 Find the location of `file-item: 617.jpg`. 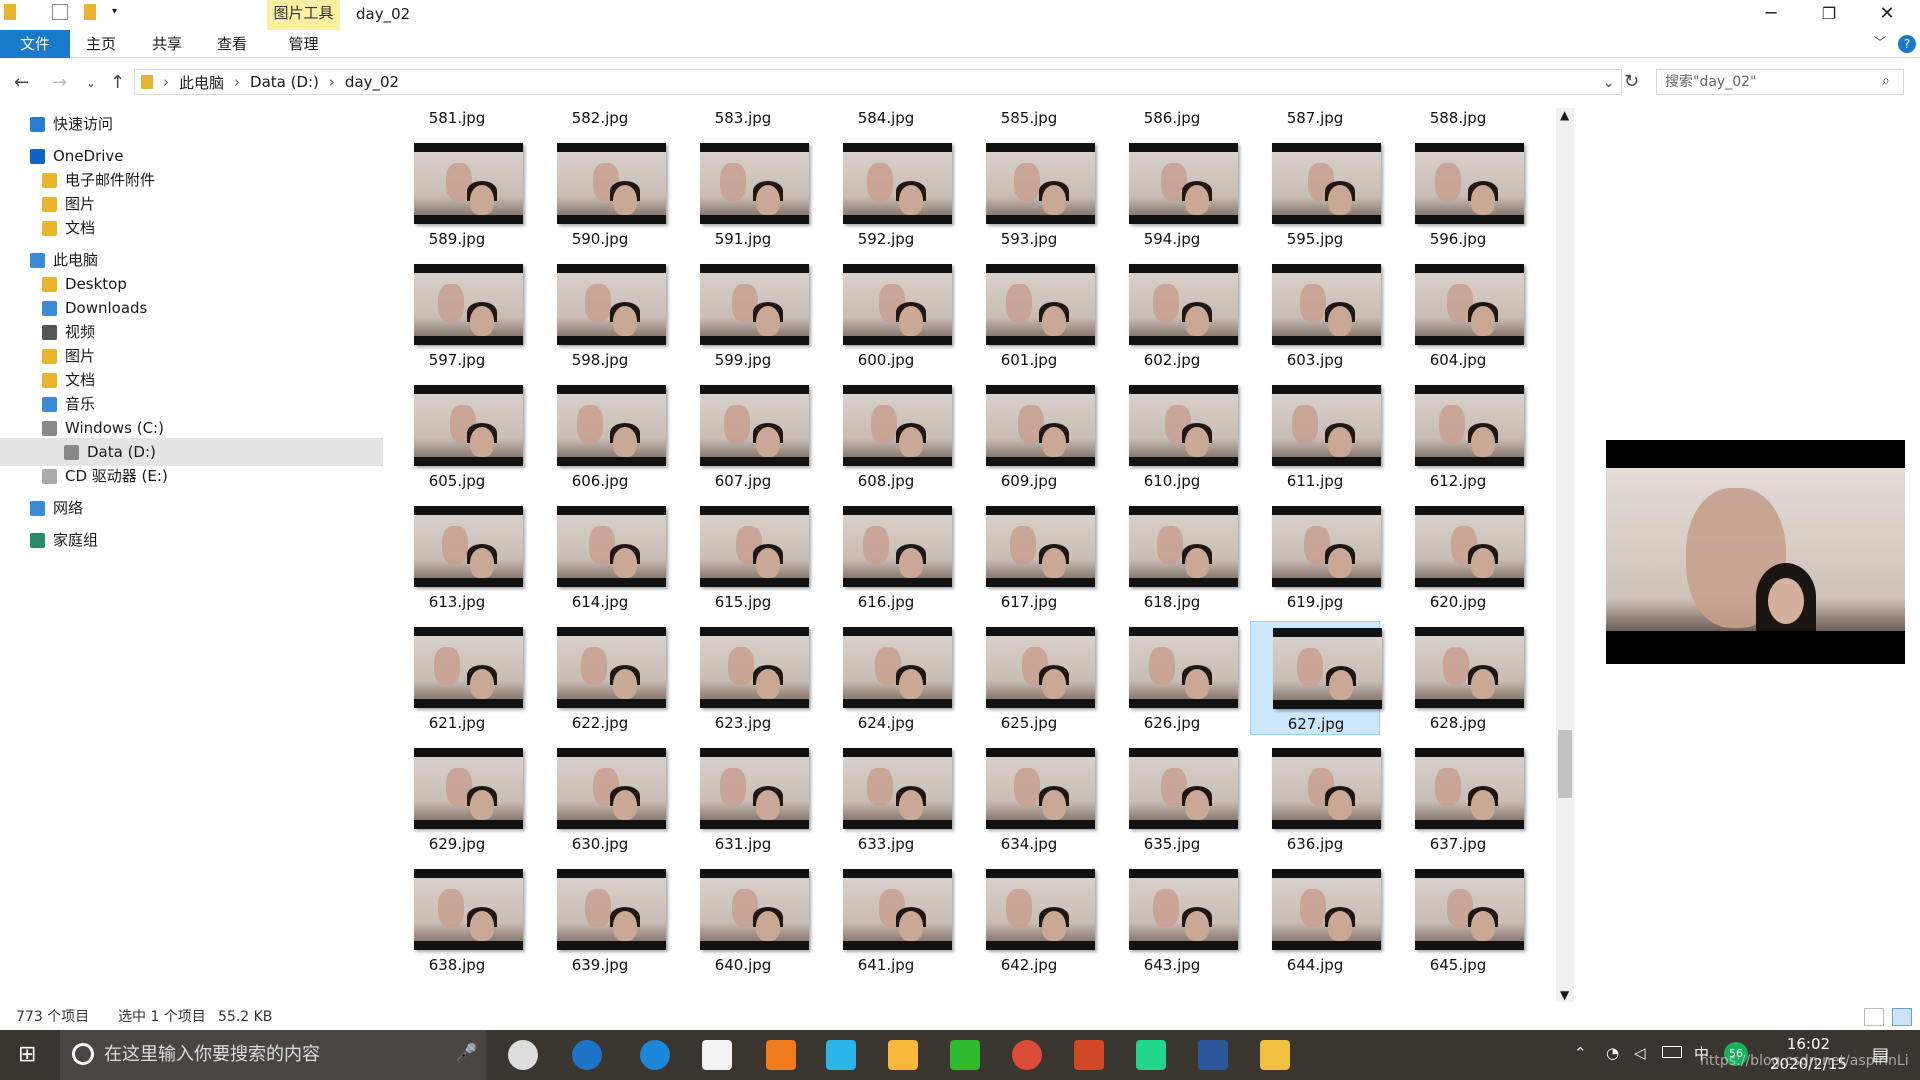

file-item: 617.jpg is located at coordinates (1029, 557).